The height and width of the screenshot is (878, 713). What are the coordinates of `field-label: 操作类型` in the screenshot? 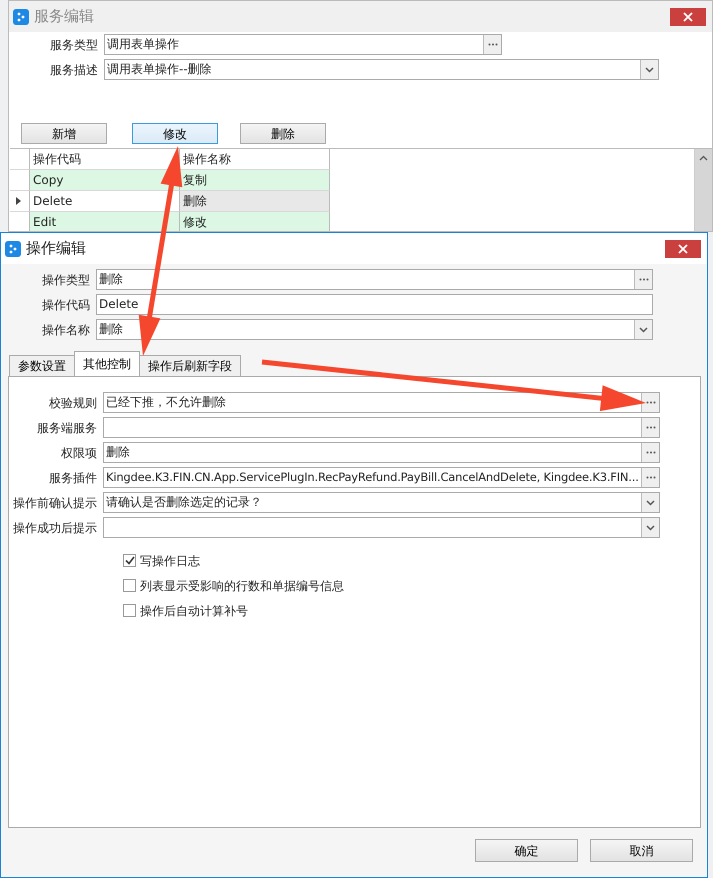 It's located at (66, 280).